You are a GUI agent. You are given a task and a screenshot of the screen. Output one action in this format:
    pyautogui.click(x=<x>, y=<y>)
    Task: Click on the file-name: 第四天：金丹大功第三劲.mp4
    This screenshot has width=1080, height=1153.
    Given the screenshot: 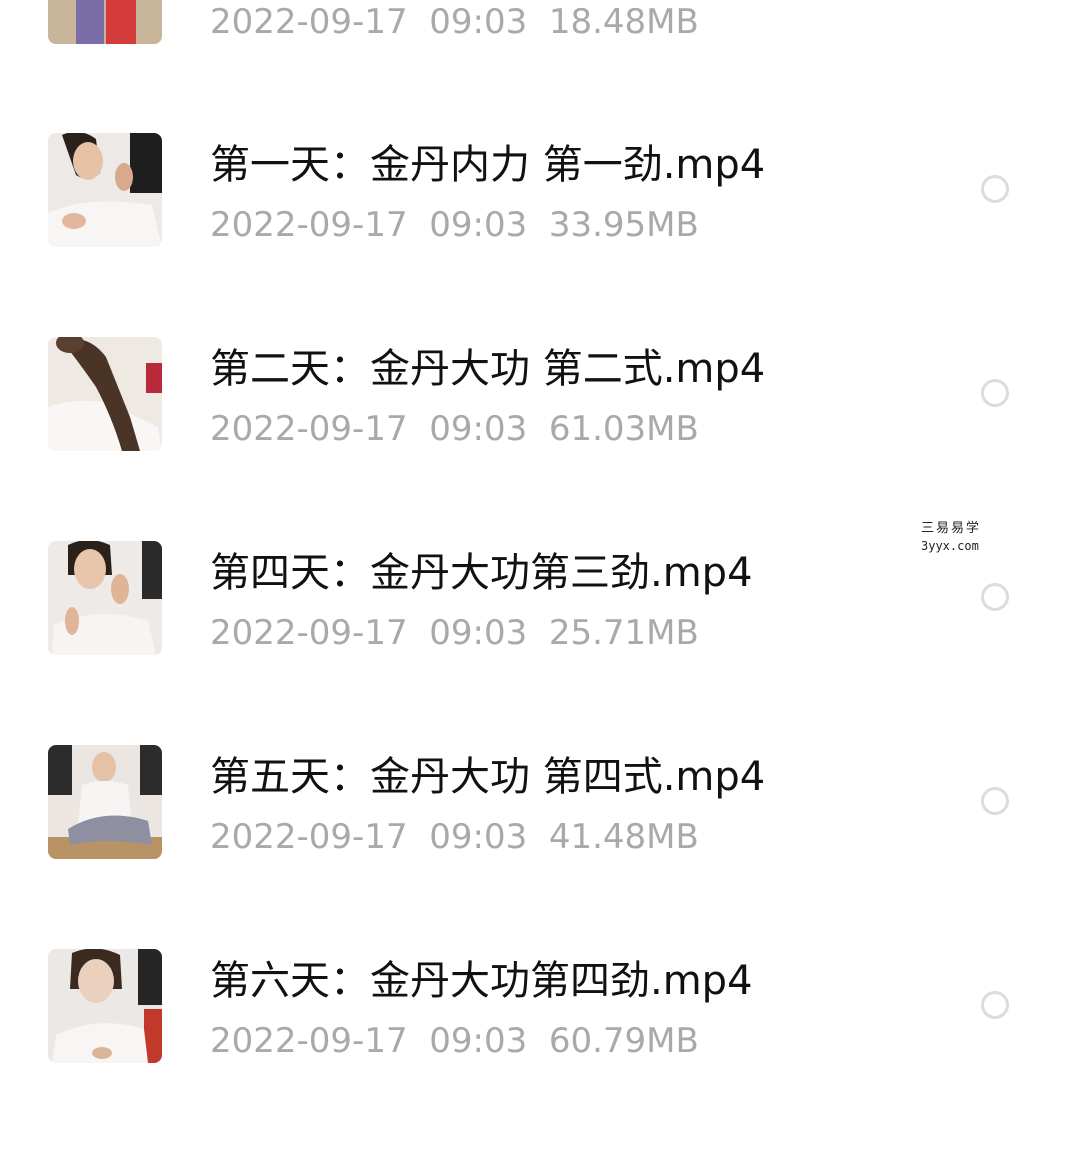 What is the action you would take?
    pyautogui.click(x=481, y=573)
    